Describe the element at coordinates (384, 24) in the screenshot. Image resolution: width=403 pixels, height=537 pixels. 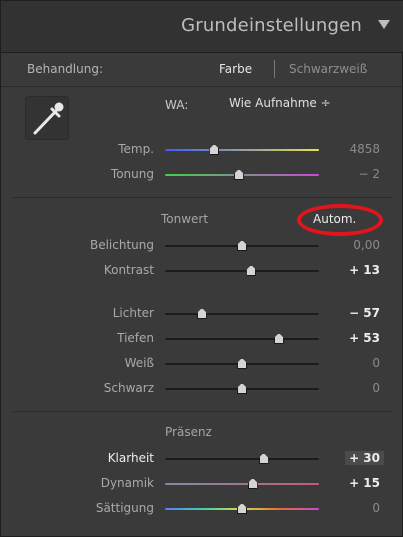
I see `collapse-triangle-icon` at that location.